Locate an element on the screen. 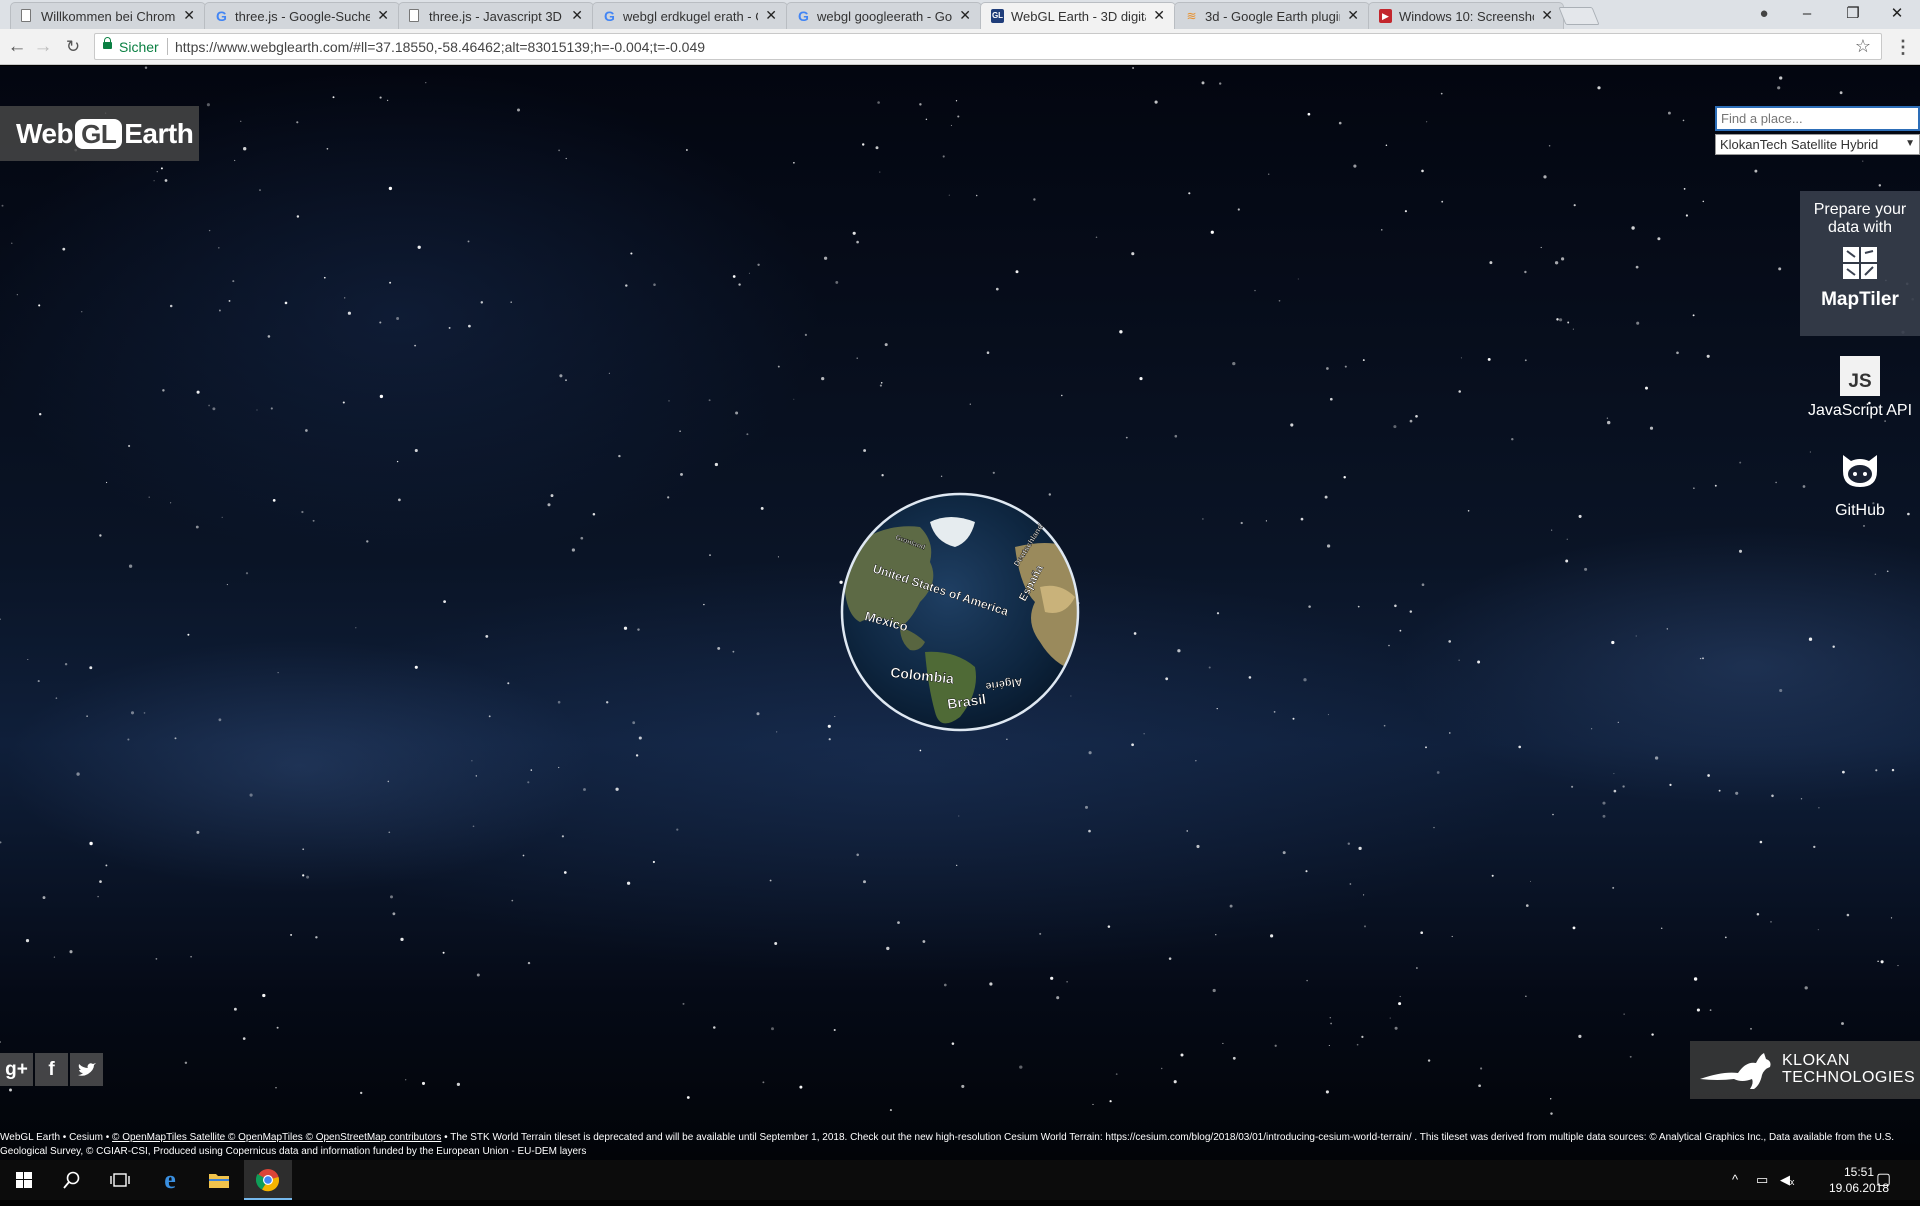 Image resolution: width=1920 pixels, height=1206 pixels. network-icon: ▭ is located at coordinates (1762, 1180).